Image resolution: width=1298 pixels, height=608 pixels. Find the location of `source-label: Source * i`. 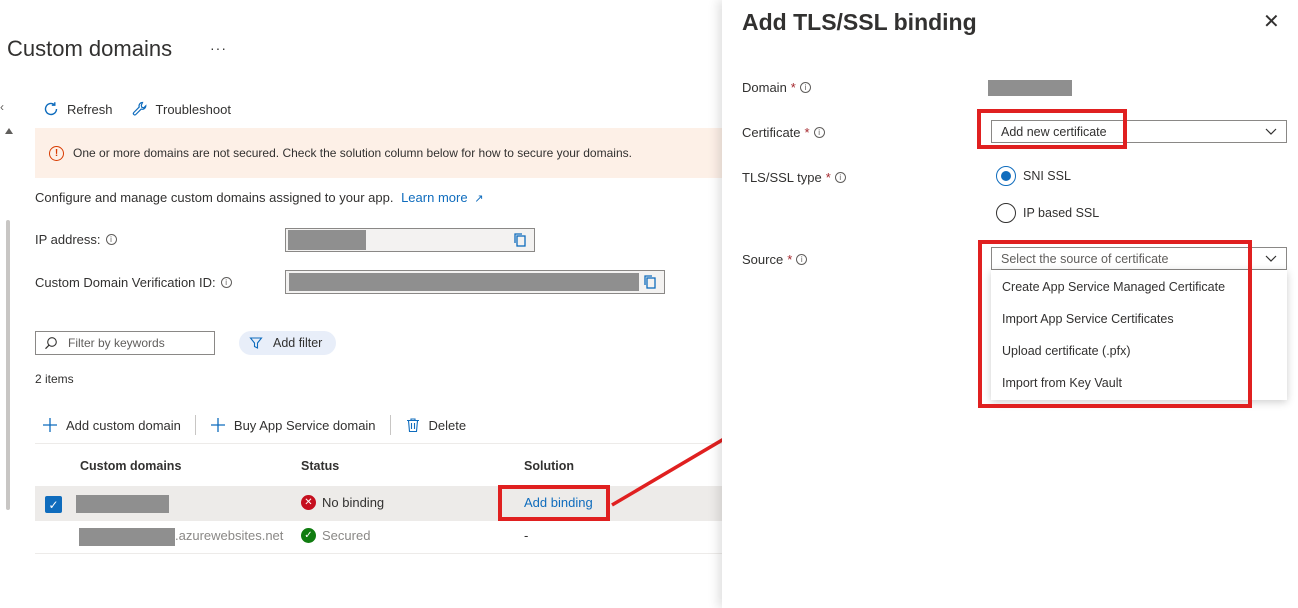

source-label: Source * i is located at coordinates (775, 259).